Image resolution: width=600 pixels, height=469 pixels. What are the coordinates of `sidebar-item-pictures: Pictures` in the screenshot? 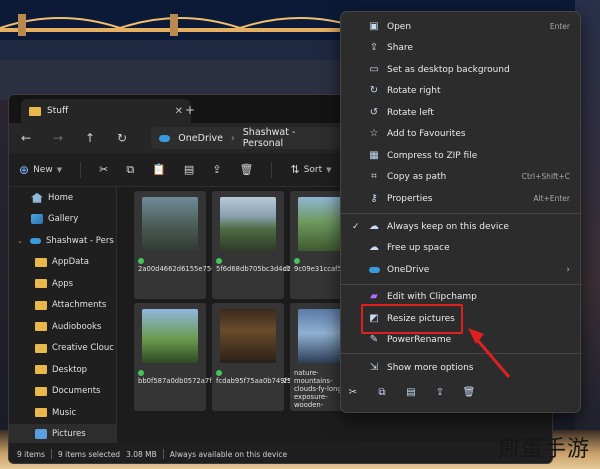 It's located at (62, 434).